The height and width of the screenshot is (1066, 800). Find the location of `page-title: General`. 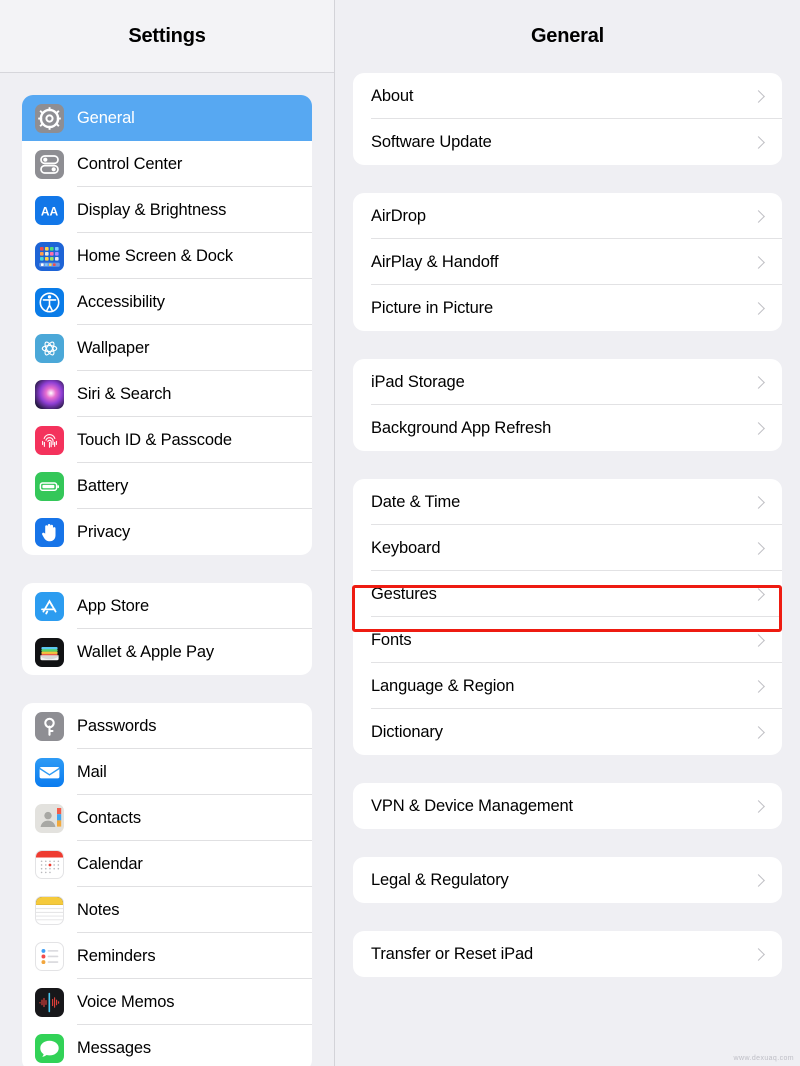

page-title: General is located at coordinates (567, 36).